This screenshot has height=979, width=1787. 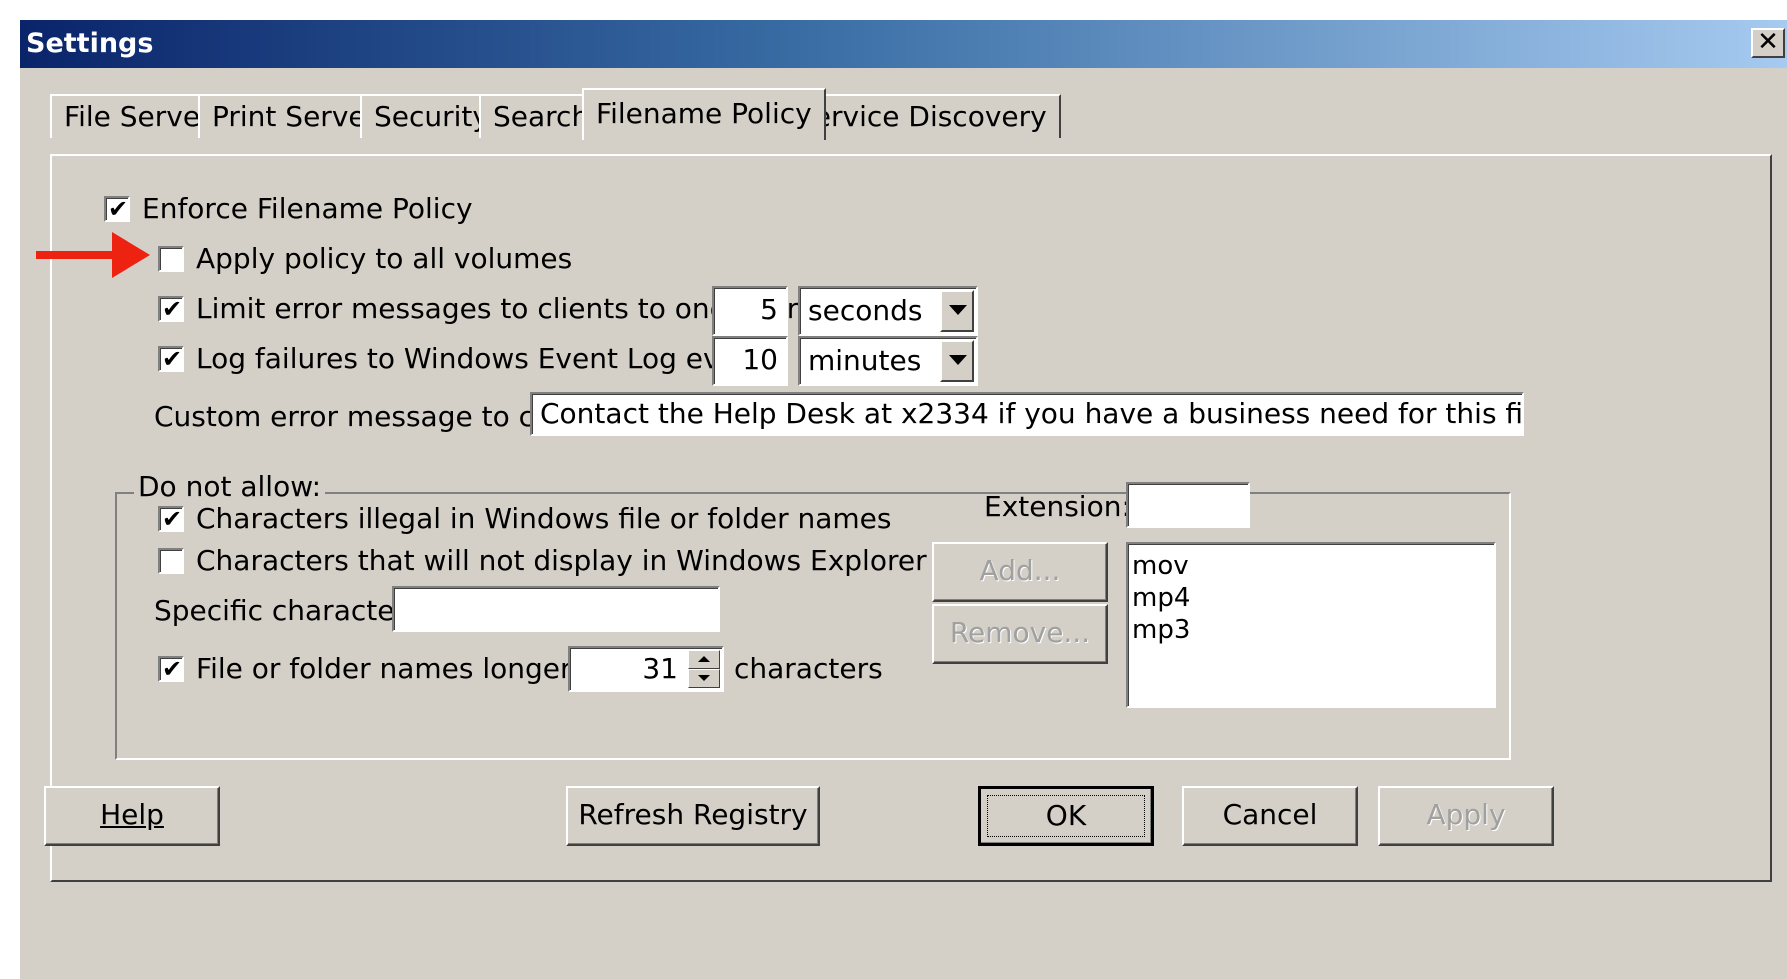 I want to click on illegal-chars-checkbox: ✔, so click(x=171, y=519).